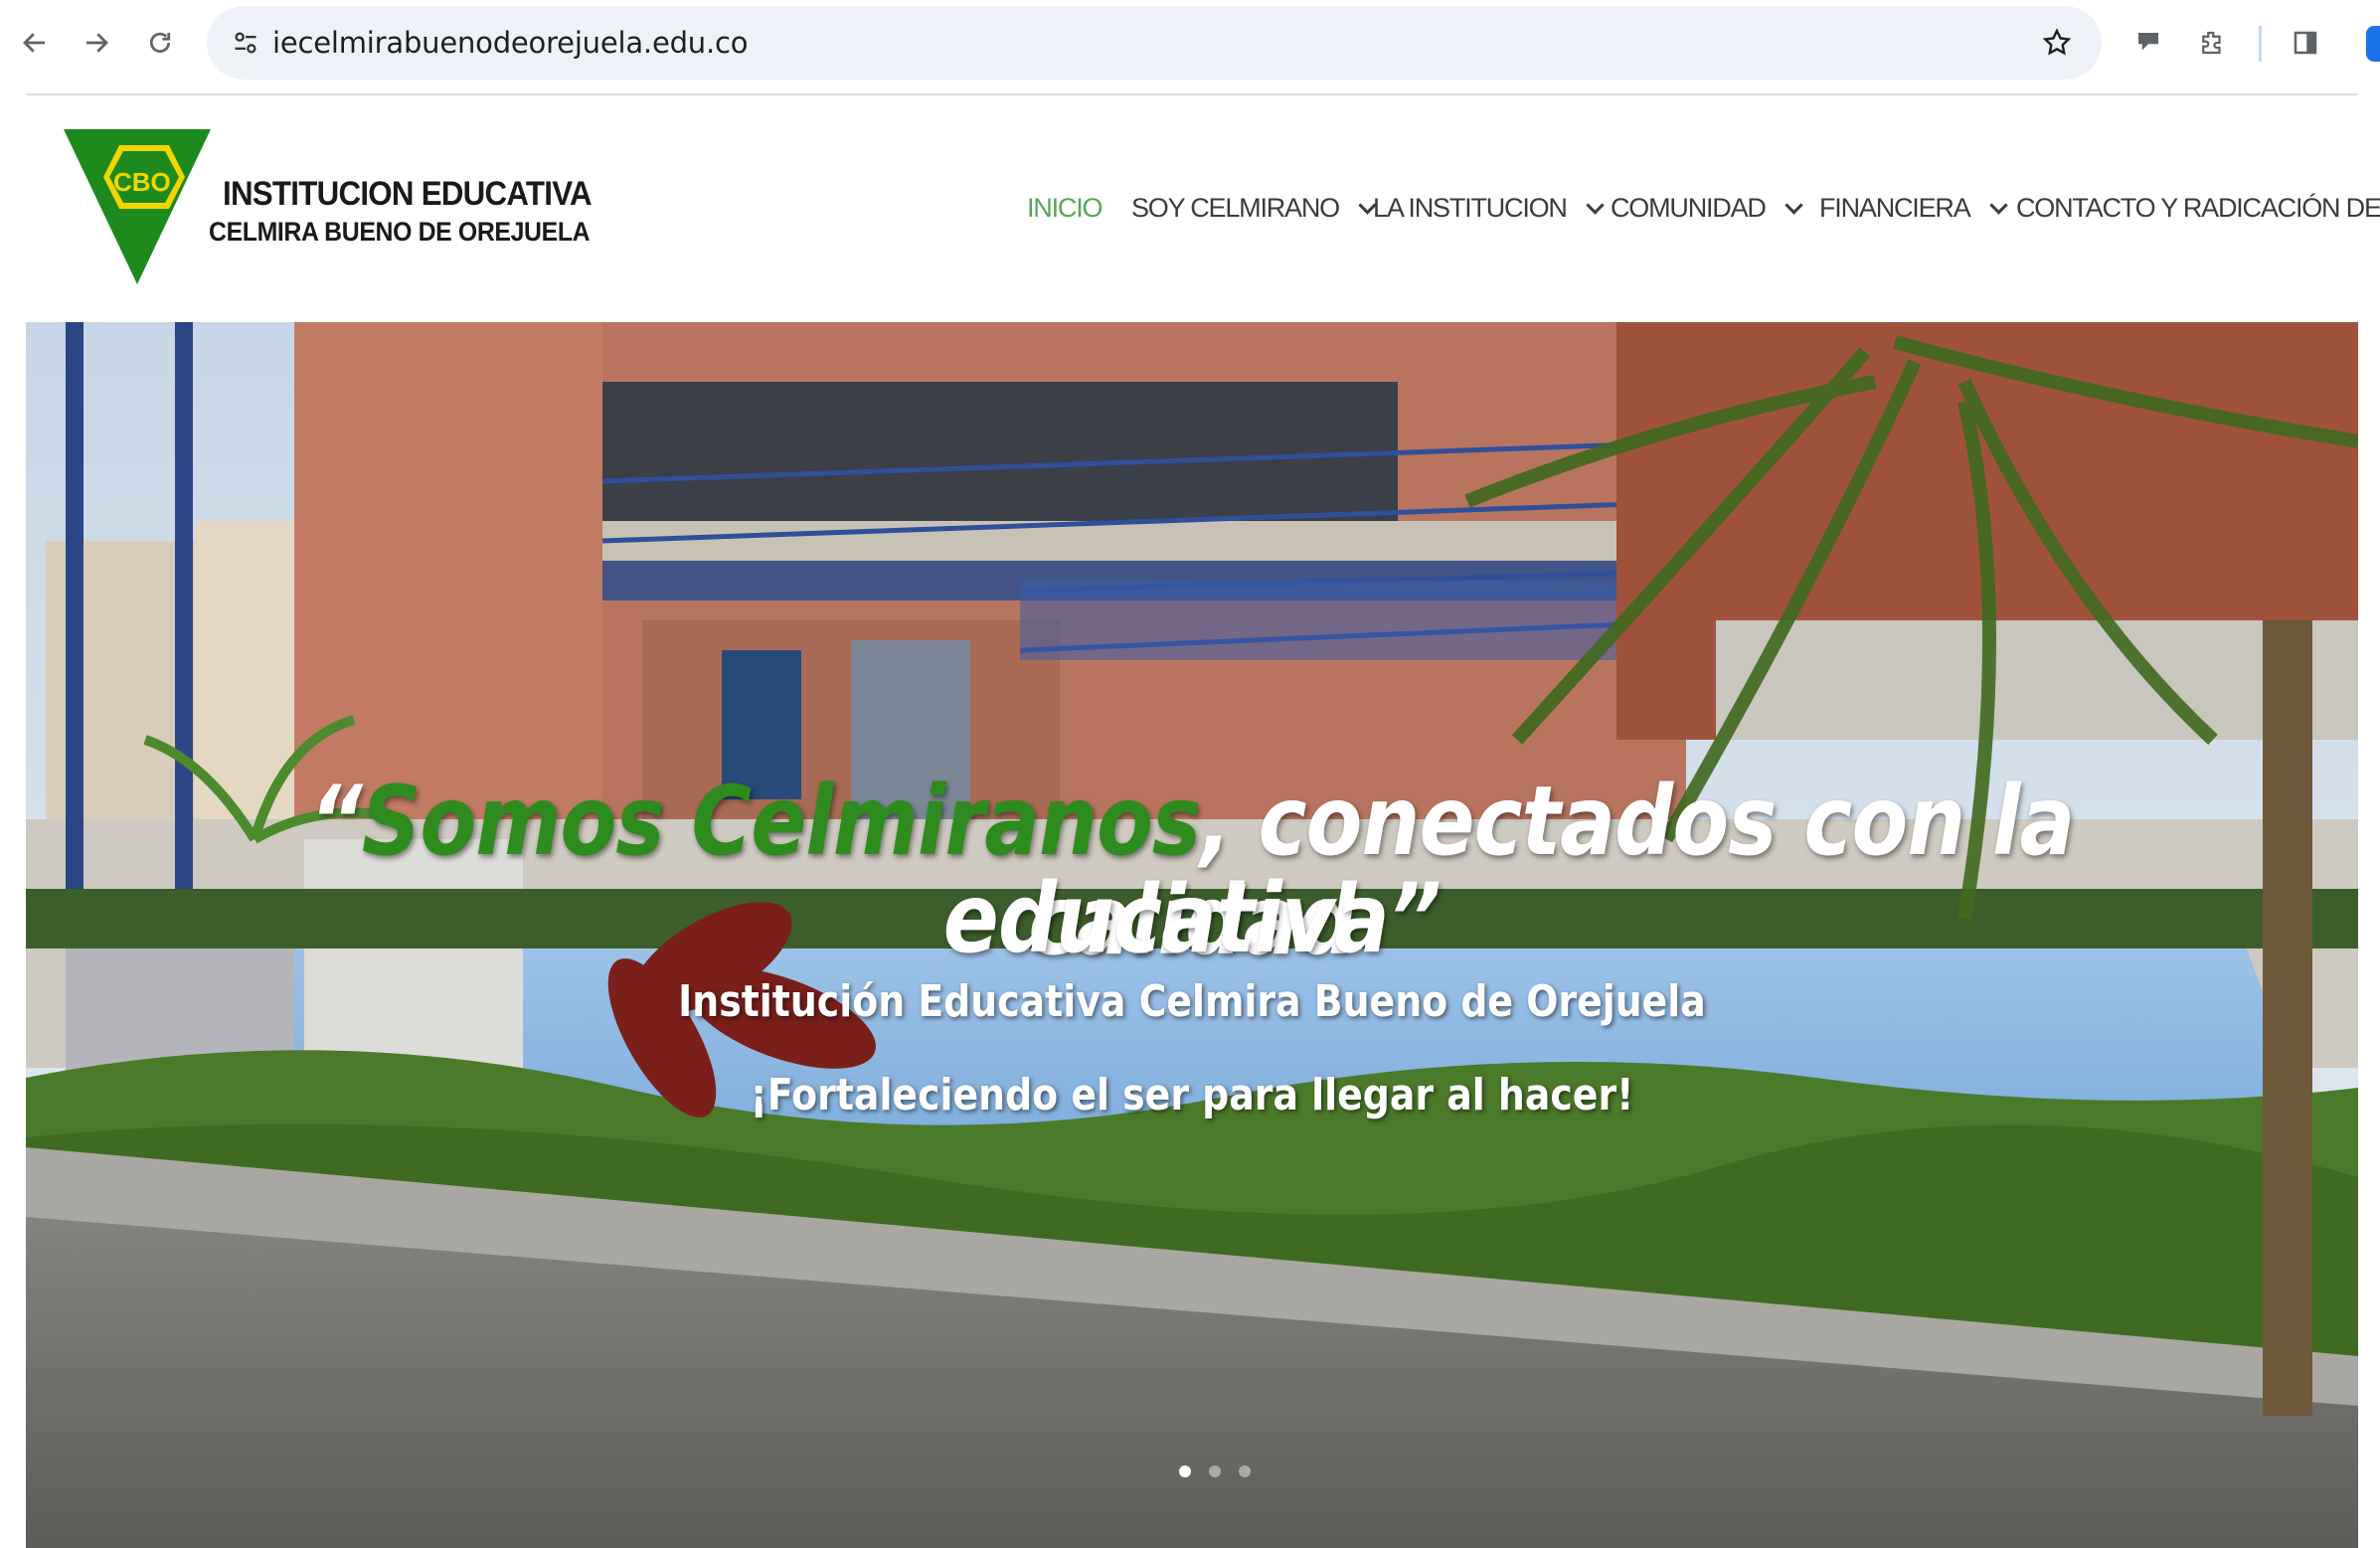 The width and height of the screenshot is (2380, 1548). I want to click on back-arrow-icon, so click(35, 43).